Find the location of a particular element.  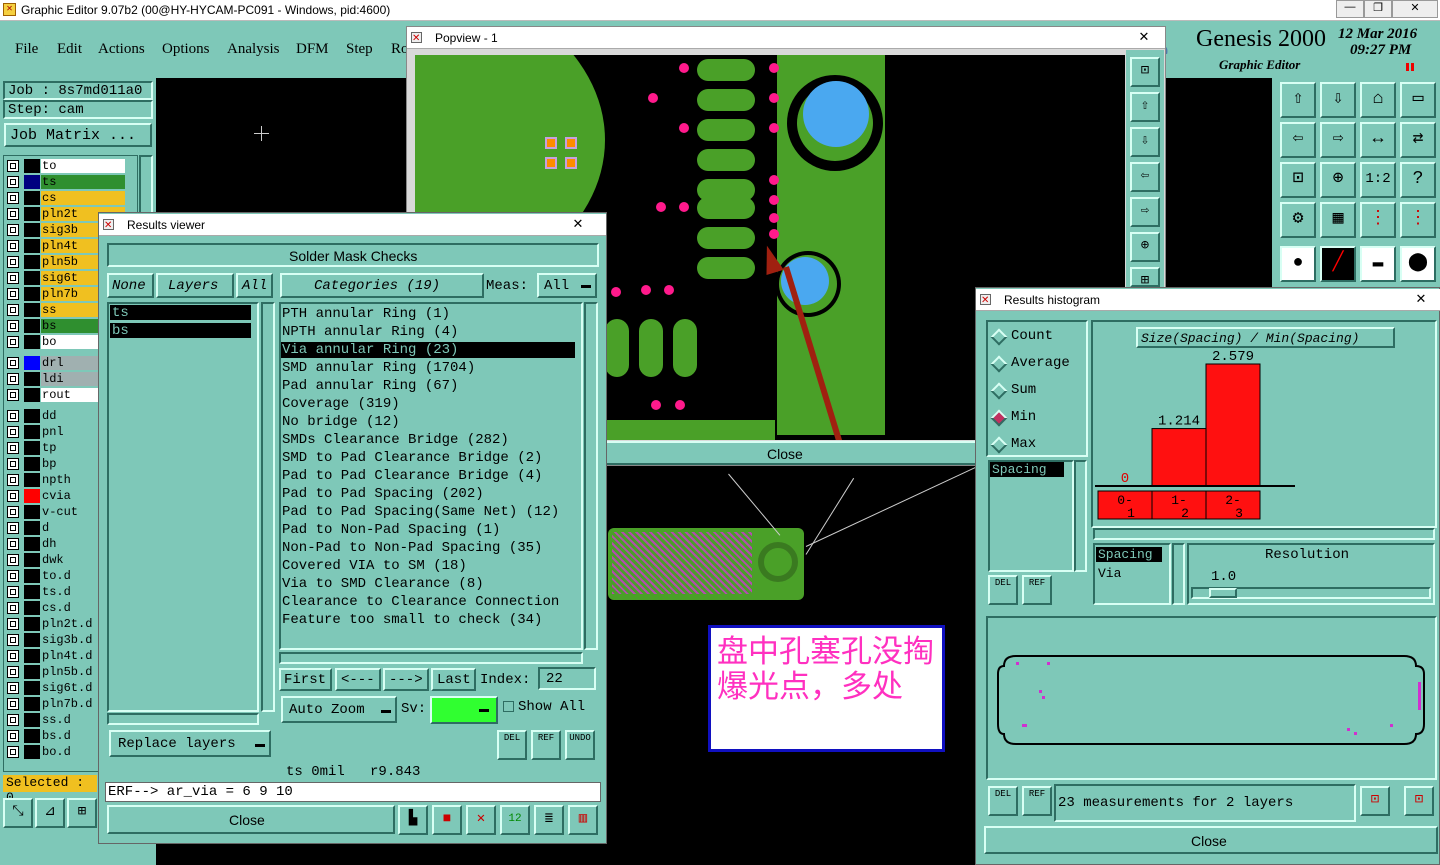

mark-red-icon: ■ is located at coordinates (447, 820).